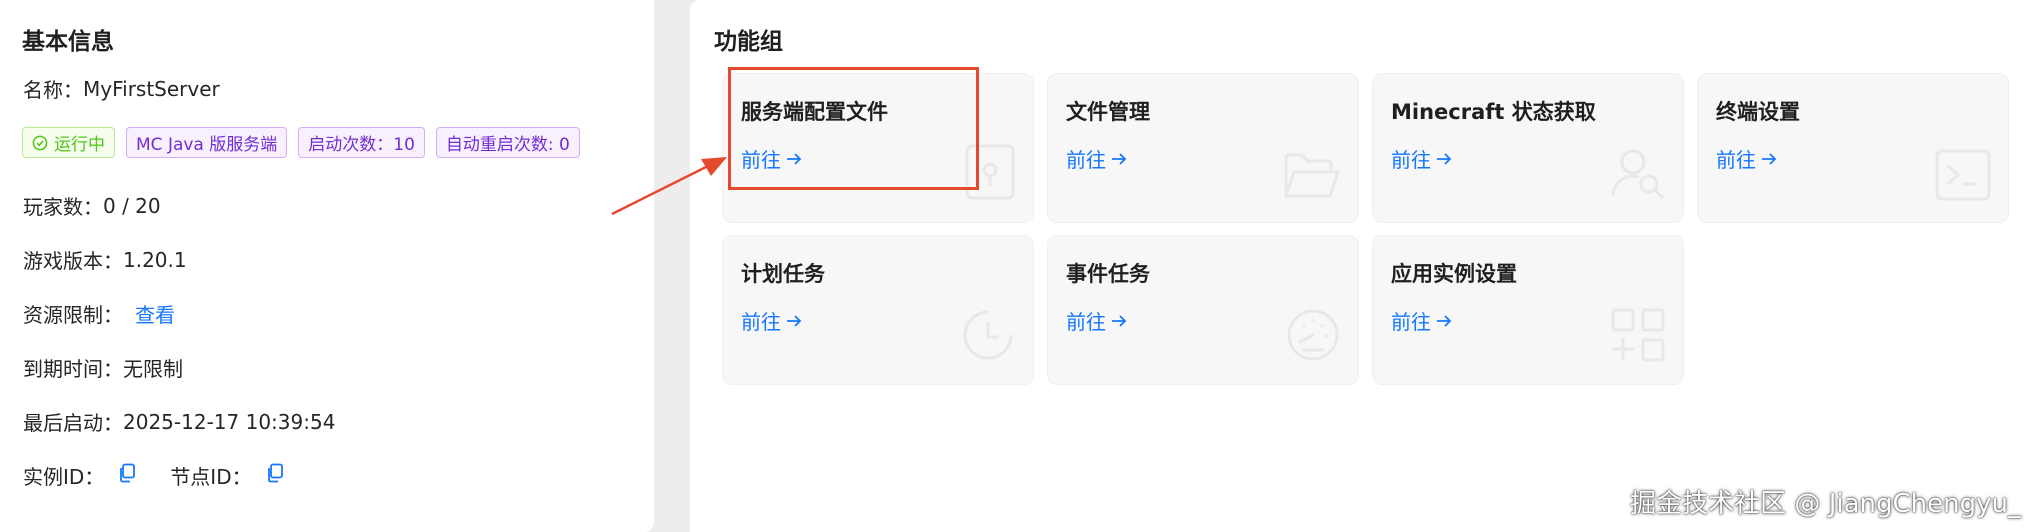 The height and width of the screenshot is (532, 2035). What do you see at coordinates (53, 90) in the screenshot?
I see `name-label: 名称：` at bounding box center [53, 90].